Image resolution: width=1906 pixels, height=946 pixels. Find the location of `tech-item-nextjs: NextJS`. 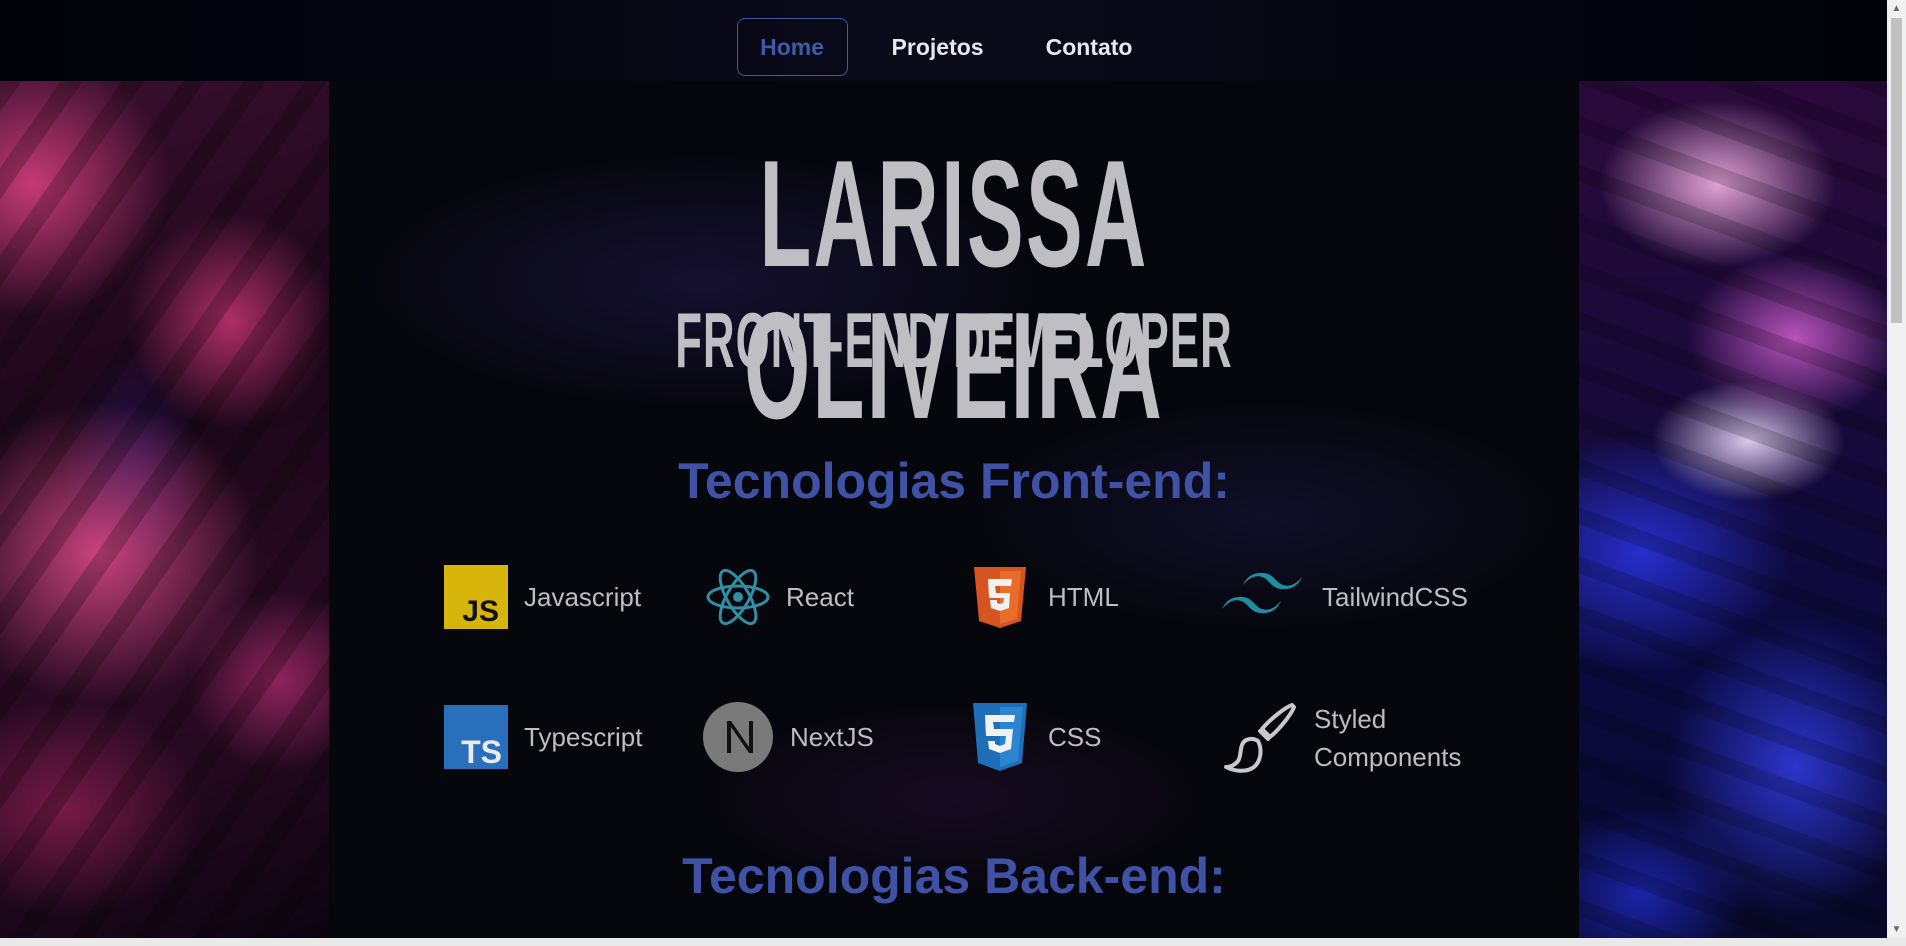

tech-item-nextjs: NextJS is located at coordinates (788, 737).